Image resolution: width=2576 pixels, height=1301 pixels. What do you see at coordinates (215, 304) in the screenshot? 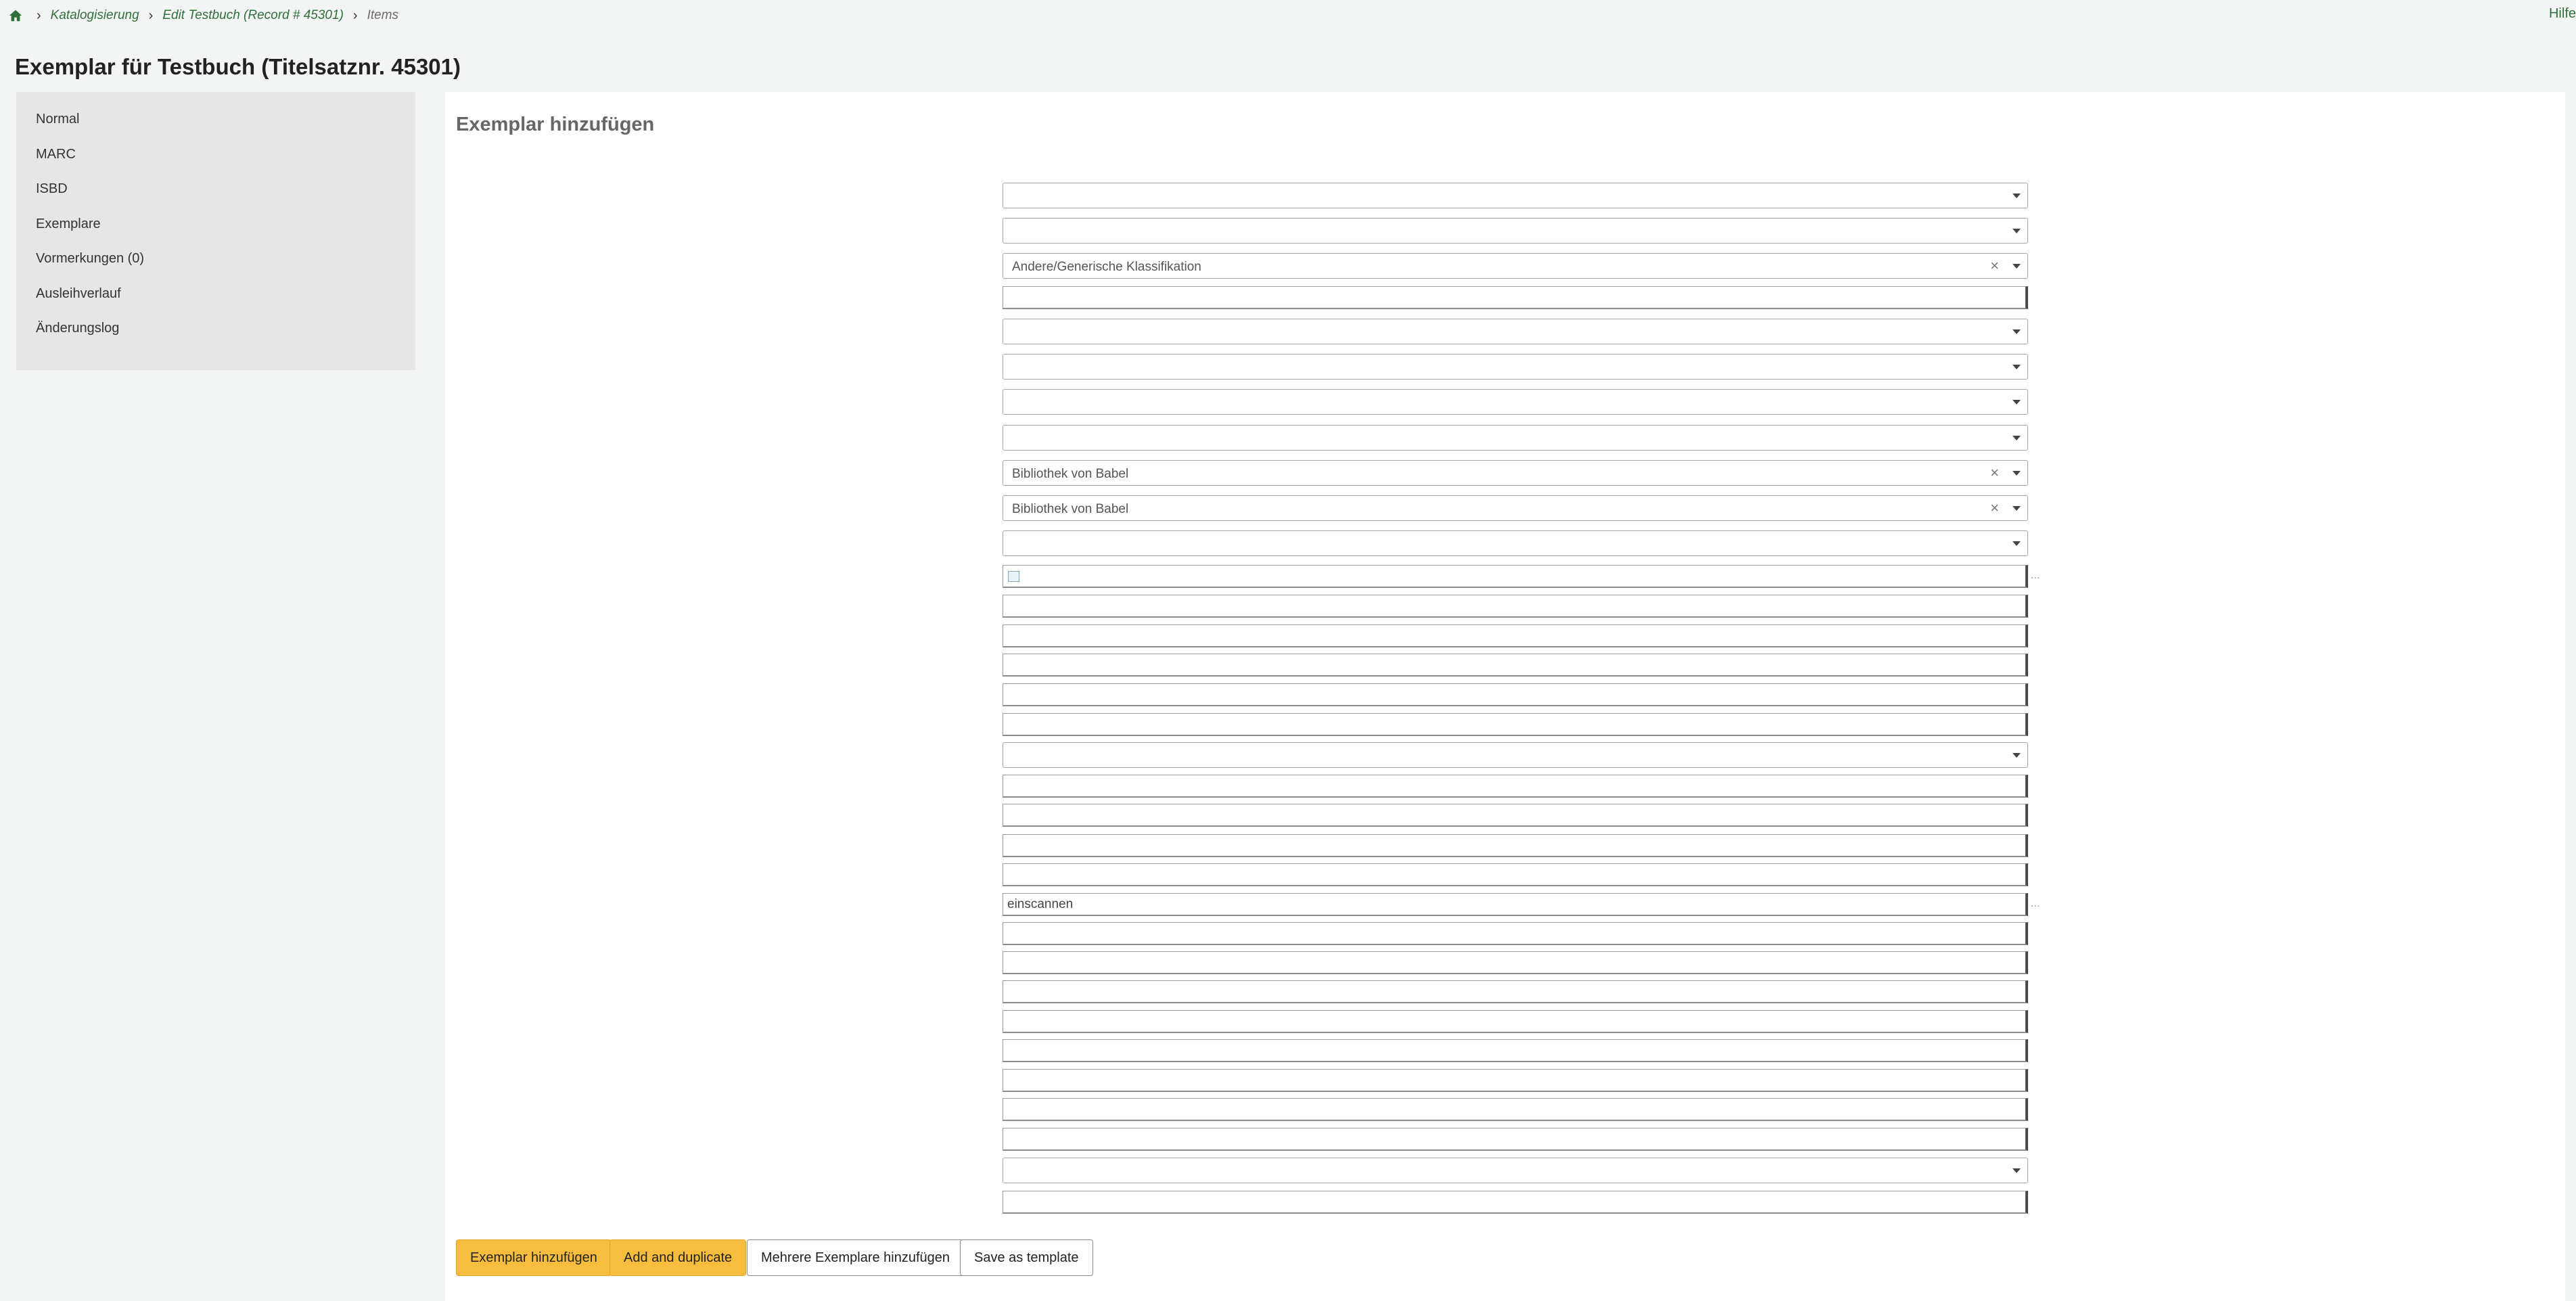
I see `sidebar-item-circulation-history: Ausleihverlauf` at bounding box center [215, 304].